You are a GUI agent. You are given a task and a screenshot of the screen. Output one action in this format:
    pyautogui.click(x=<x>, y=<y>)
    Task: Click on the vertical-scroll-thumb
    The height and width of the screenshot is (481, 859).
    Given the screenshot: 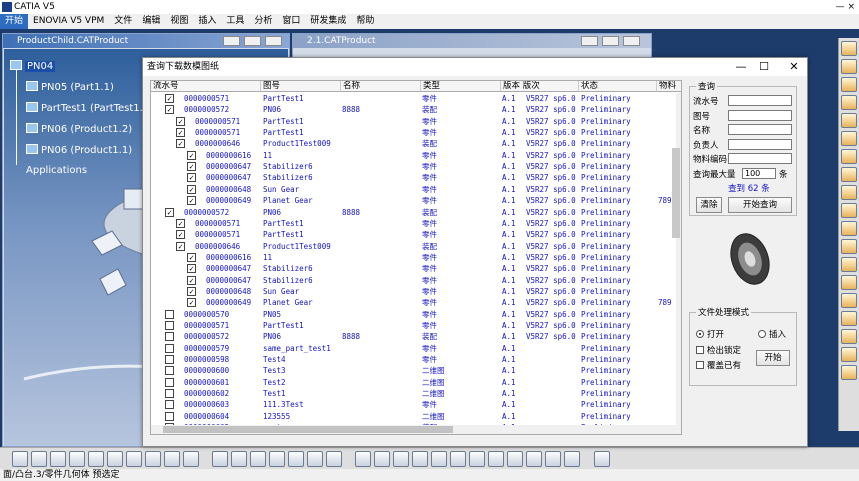 What is the action you would take?
    pyautogui.click(x=676, y=193)
    